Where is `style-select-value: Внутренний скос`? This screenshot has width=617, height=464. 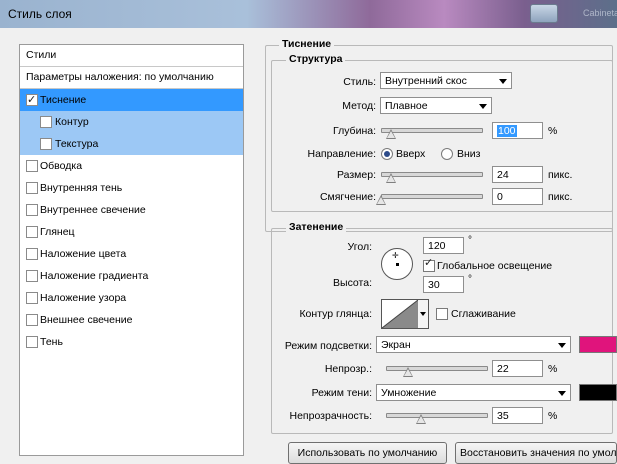
style-select-value: Внутренний скос is located at coordinates (426, 81).